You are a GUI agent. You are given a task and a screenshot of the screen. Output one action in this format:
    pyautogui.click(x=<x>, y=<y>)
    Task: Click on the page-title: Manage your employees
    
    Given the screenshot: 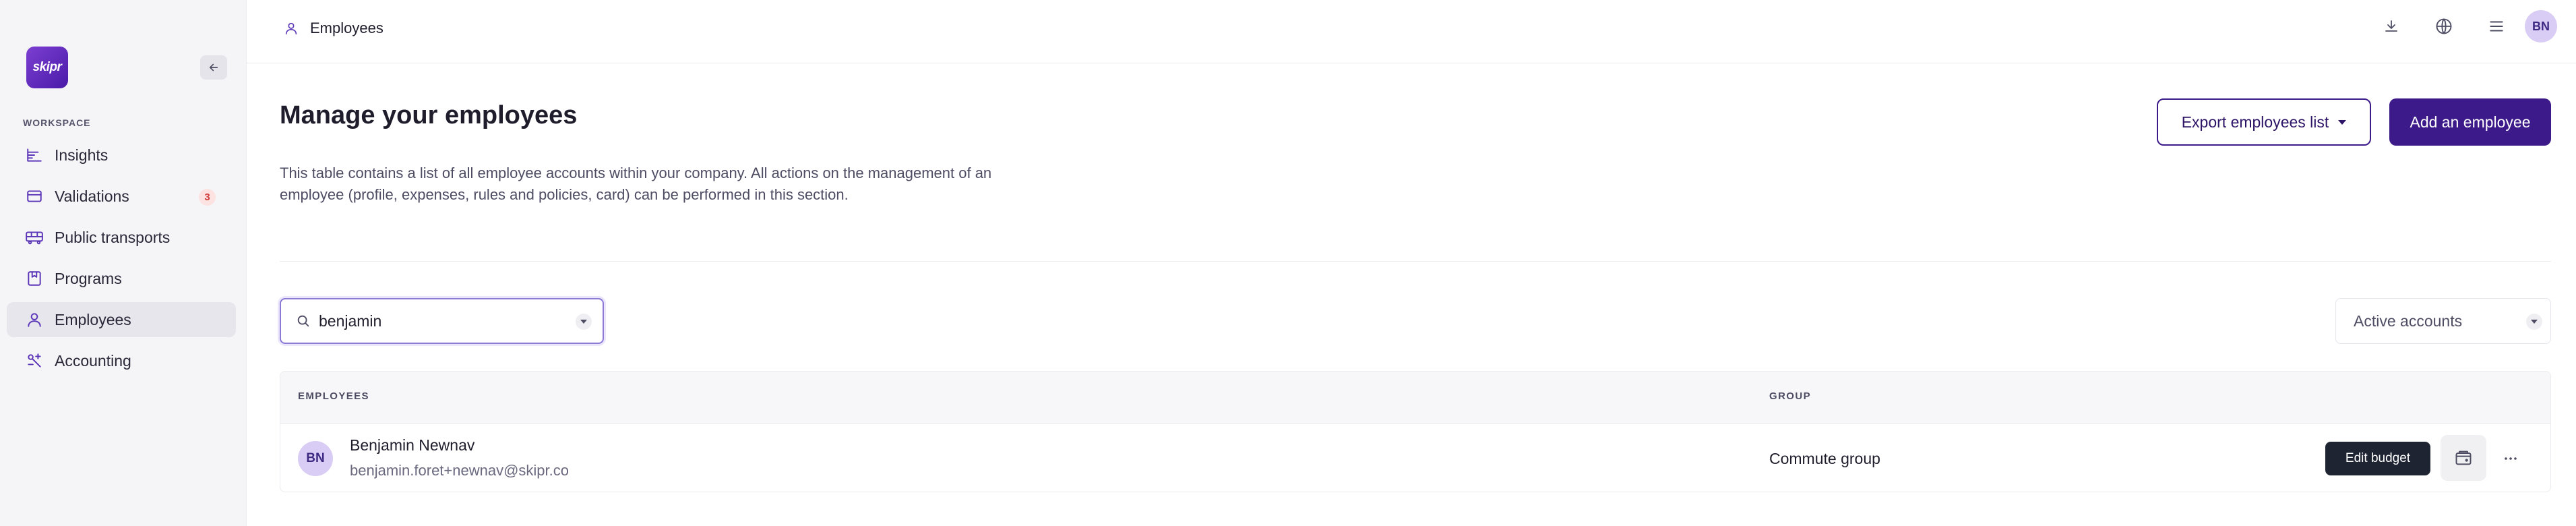 What is the action you would take?
    pyautogui.click(x=429, y=115)
    